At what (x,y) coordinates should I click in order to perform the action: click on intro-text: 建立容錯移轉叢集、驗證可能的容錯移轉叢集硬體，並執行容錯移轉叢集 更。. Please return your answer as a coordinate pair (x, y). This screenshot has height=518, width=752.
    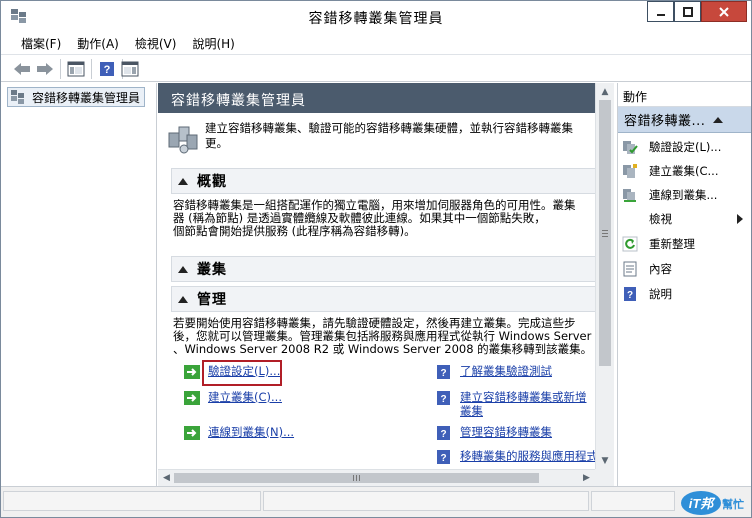
    Looking at the image, I should click on (400, 136).